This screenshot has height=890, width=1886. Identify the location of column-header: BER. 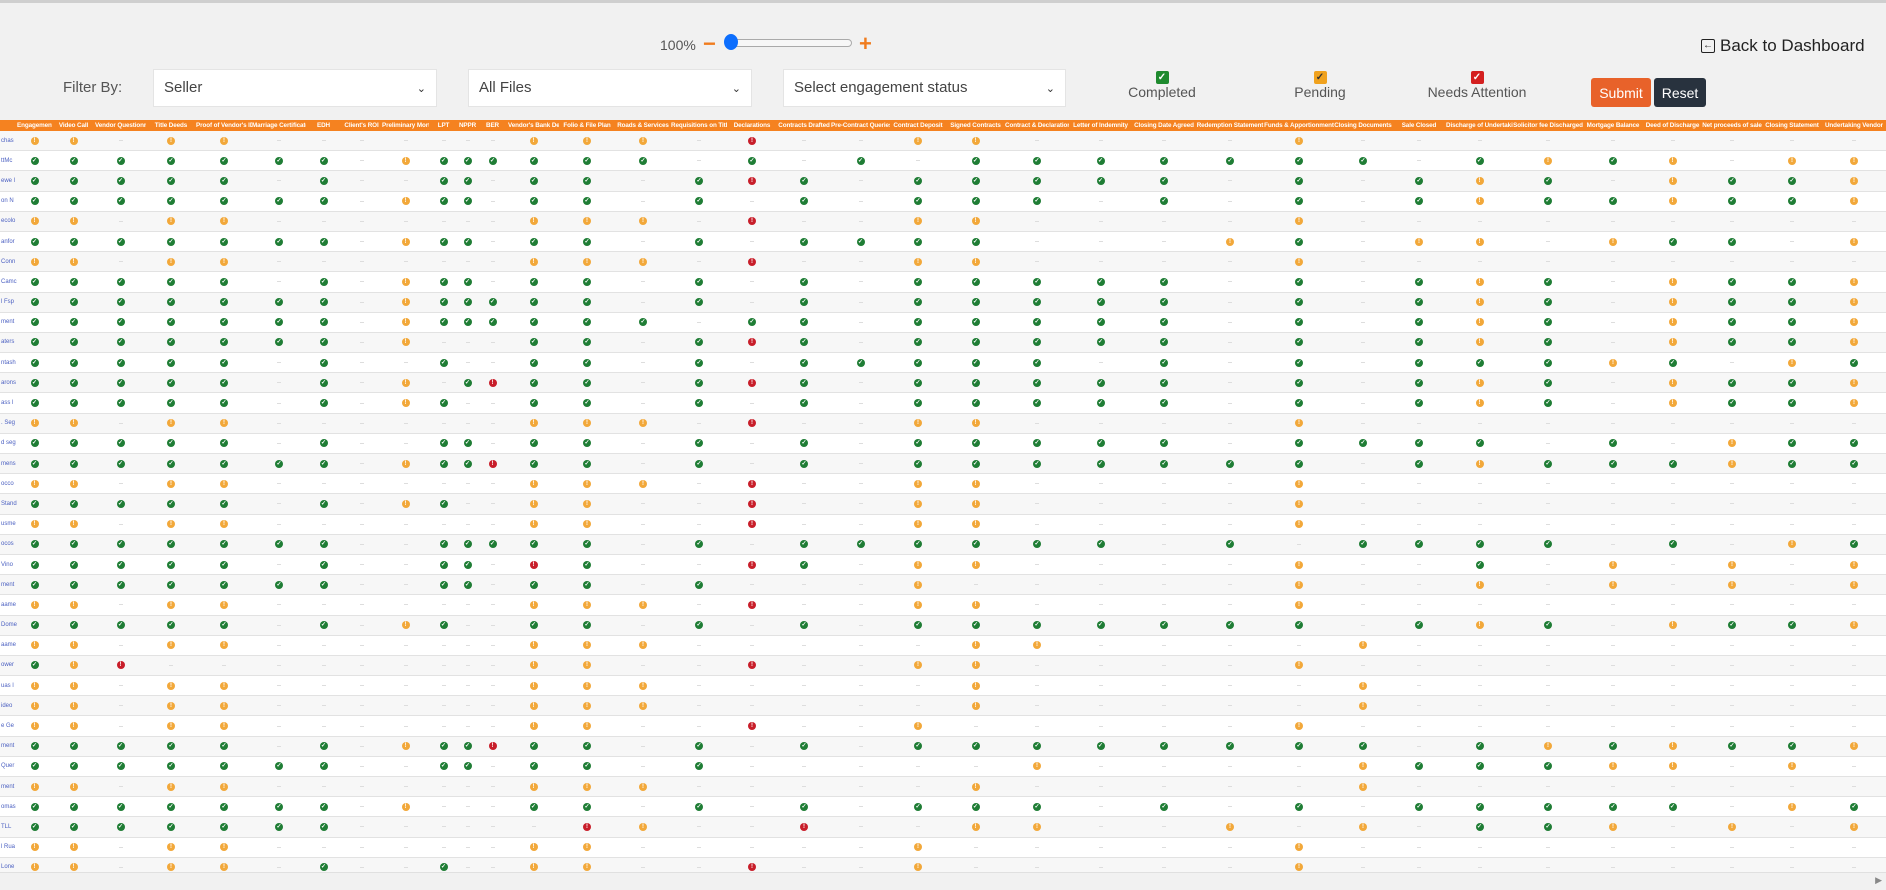
(492, 125).